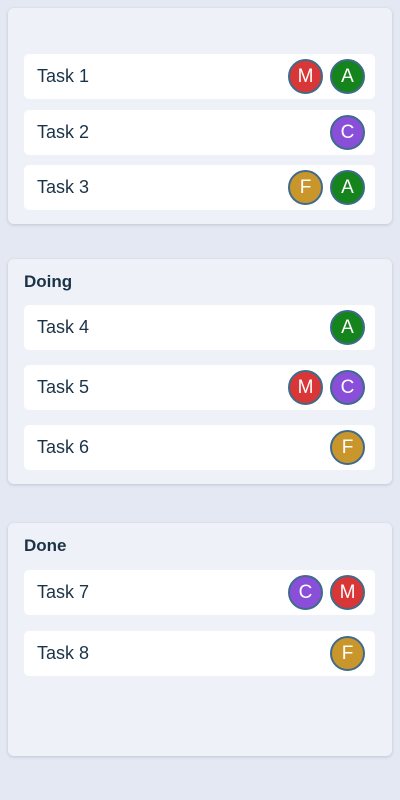 The image size is (400, 800). I want to click on task-title: Task 8, so click(63, 653).